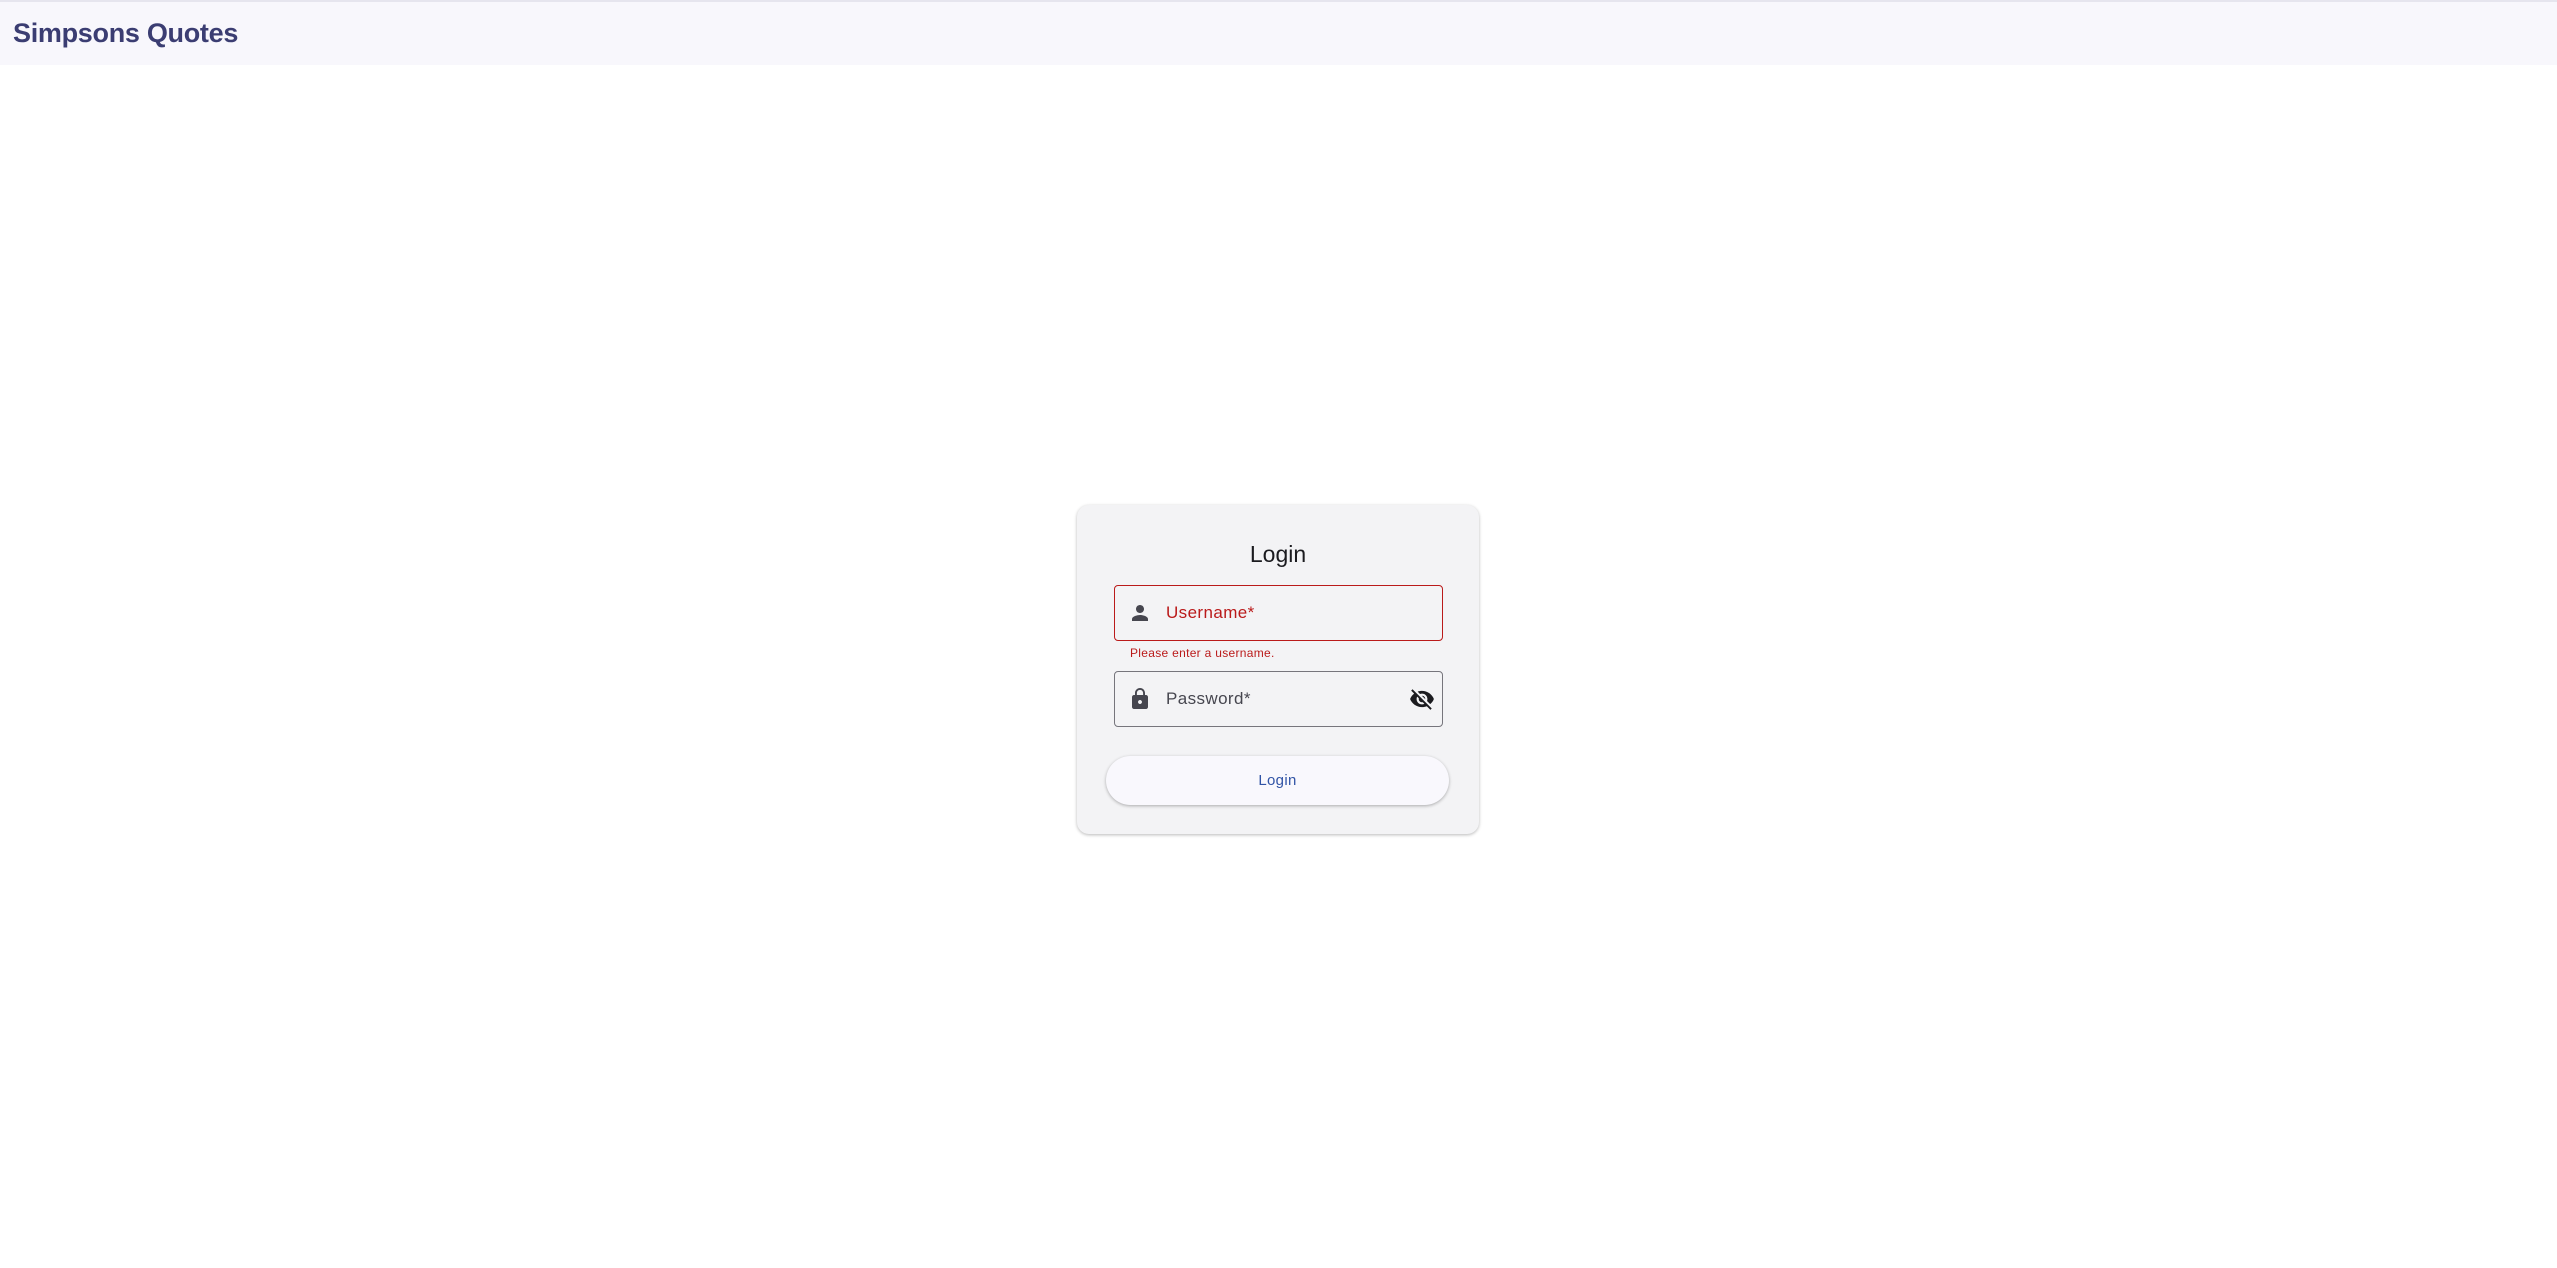  I want to click on visibility-off-icon, so click(1422, 699).